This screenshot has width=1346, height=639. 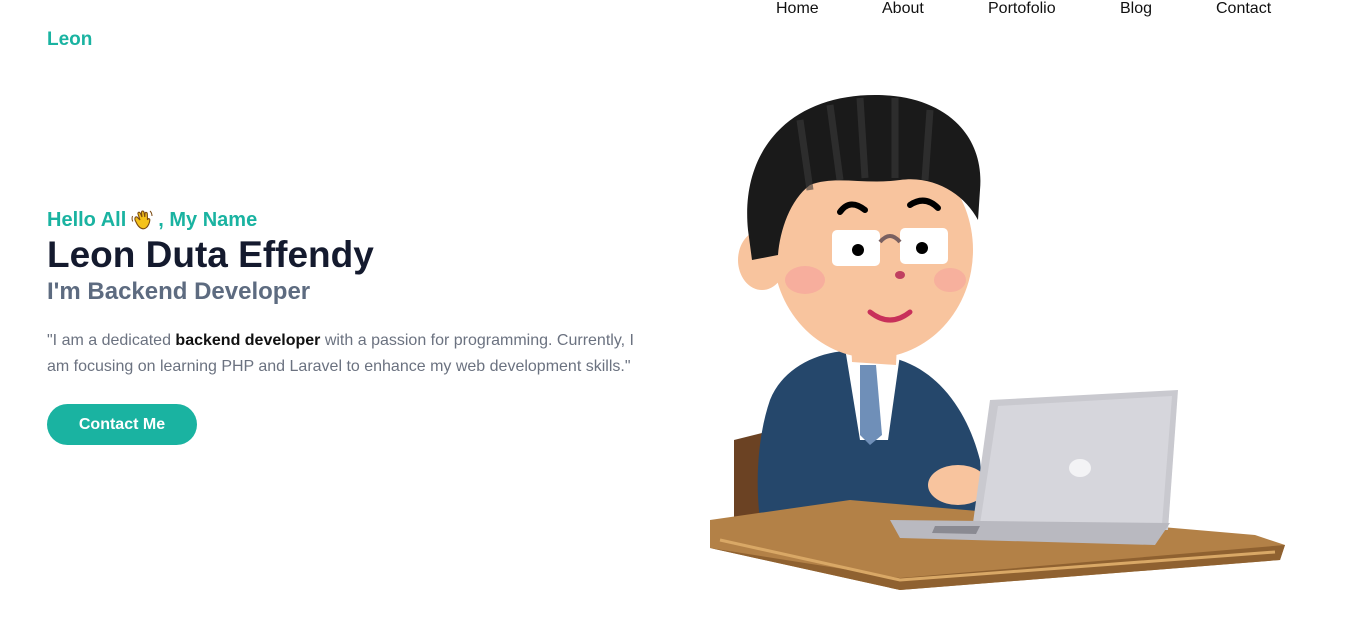 I want to click on waving-hand-icon, so click(x=142, y=220).